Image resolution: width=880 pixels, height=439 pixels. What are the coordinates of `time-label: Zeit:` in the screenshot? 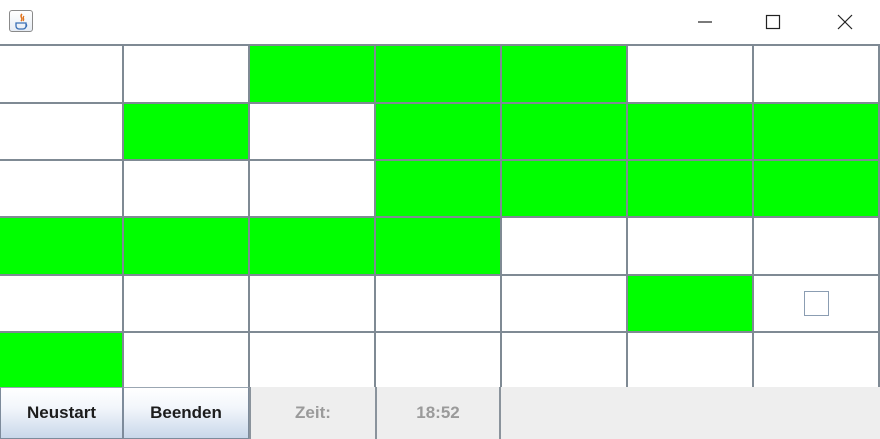 It's located at (312, 413).